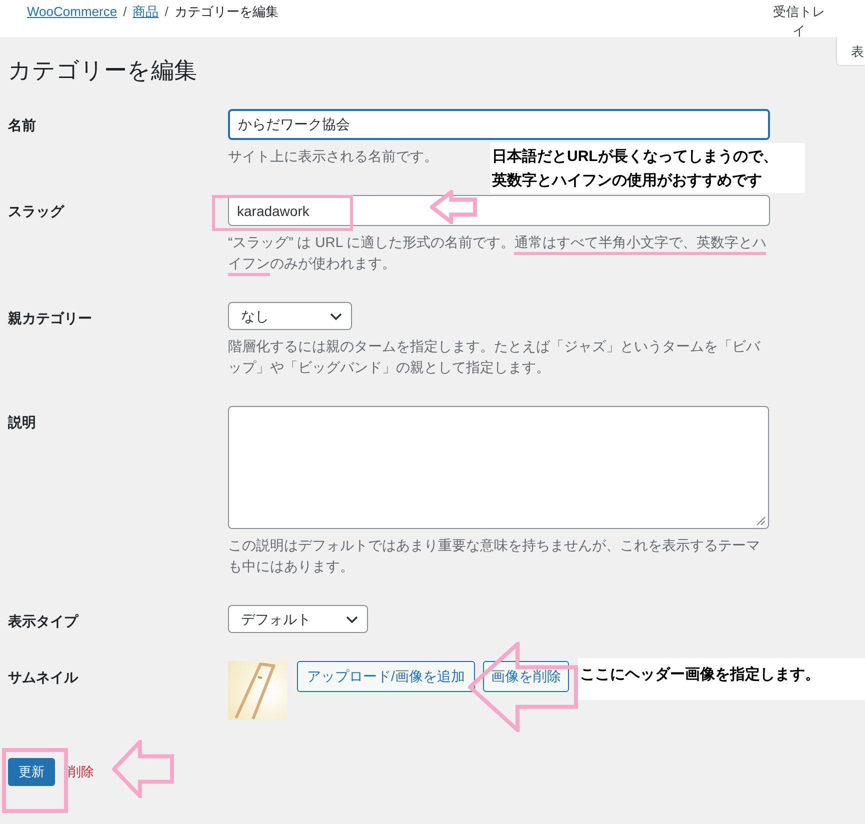 This screenshot has height=824, width=865. What do you see at coordinates (721, 679) in the screenshot?
I see `annotation-callout: ここにヘッダー画像を指定します。` at bounding box center [721, 679].